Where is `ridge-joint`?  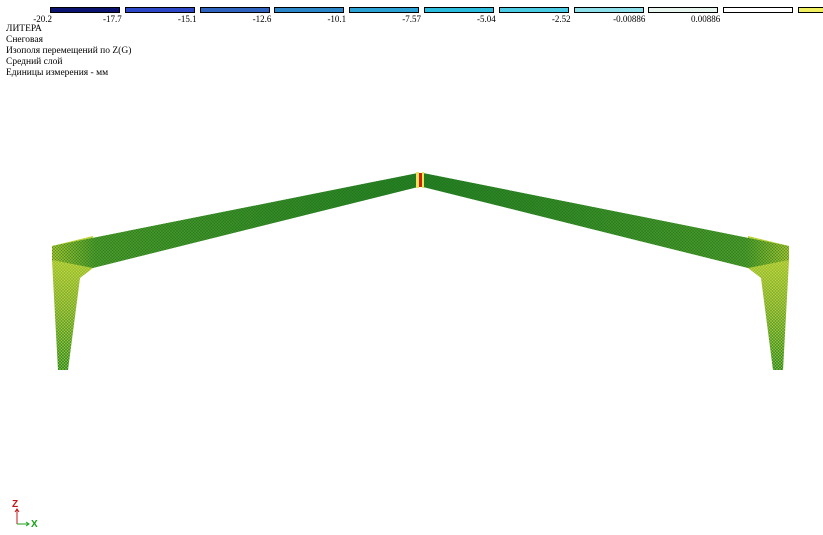
ridge-joint is located at coordinates (420, 180).